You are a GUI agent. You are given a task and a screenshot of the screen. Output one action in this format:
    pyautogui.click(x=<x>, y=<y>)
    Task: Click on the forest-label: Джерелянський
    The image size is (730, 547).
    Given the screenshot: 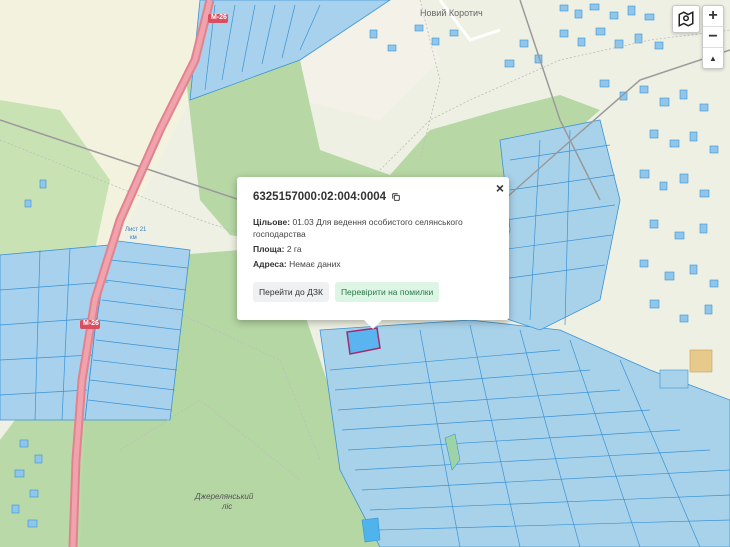 What is the action you would take?
    pyautogui.click(x=224, y=496)
    